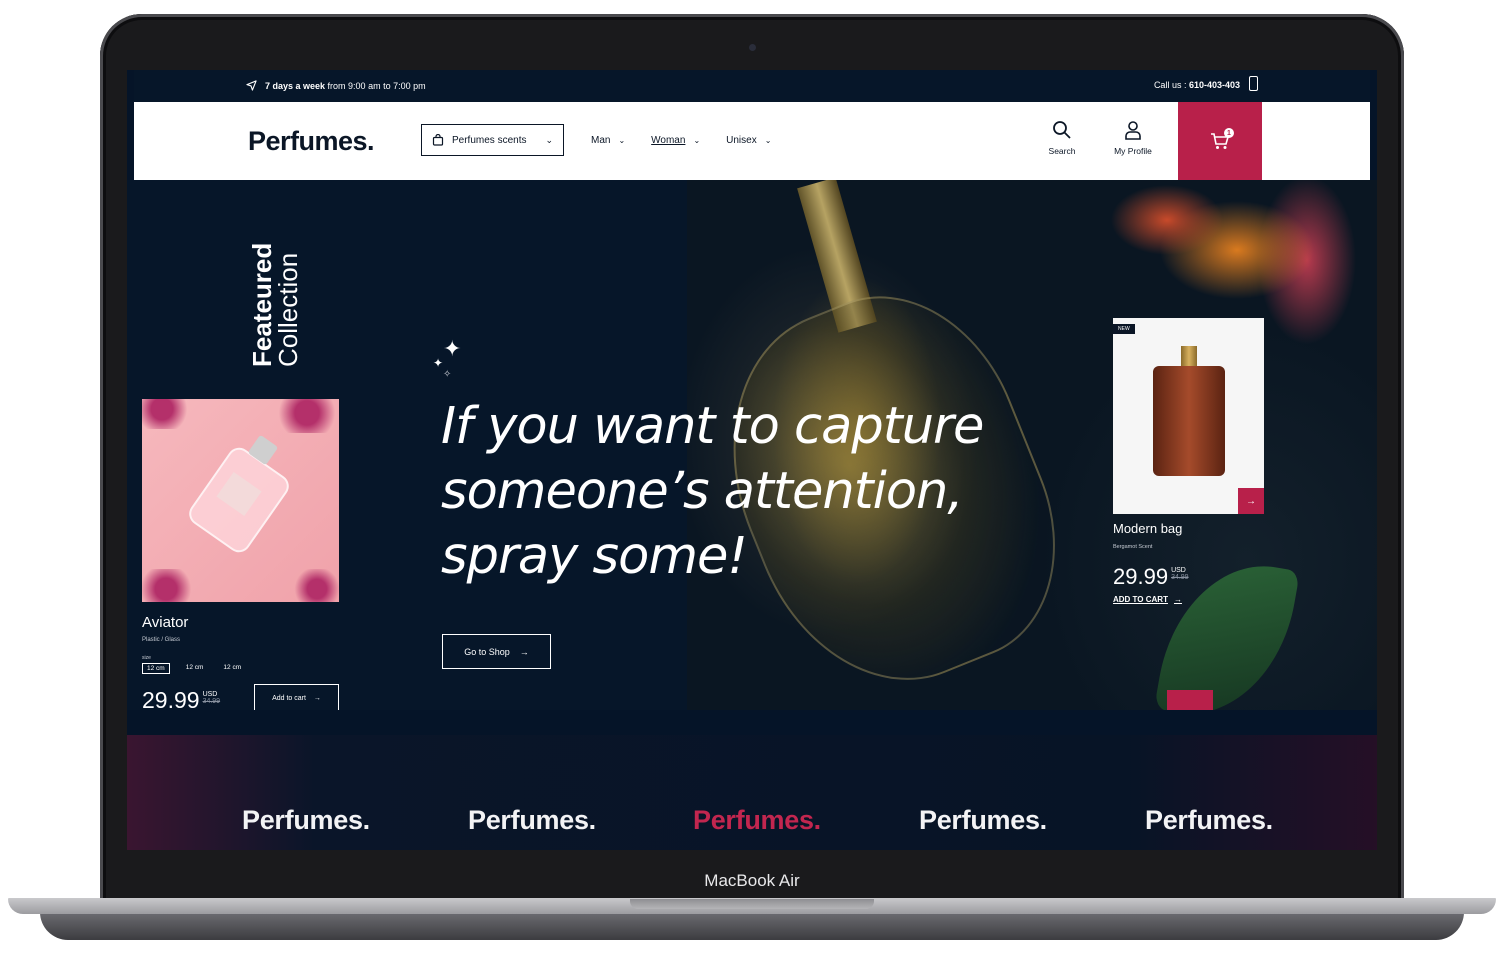 Image resolution: width=1504 pixels, height=958 pixels. What do you see at coordinates (1141, 576) in the screenshot?
I see `modern-bag-price-value: 29.99` at bounding box center [1141, 576].